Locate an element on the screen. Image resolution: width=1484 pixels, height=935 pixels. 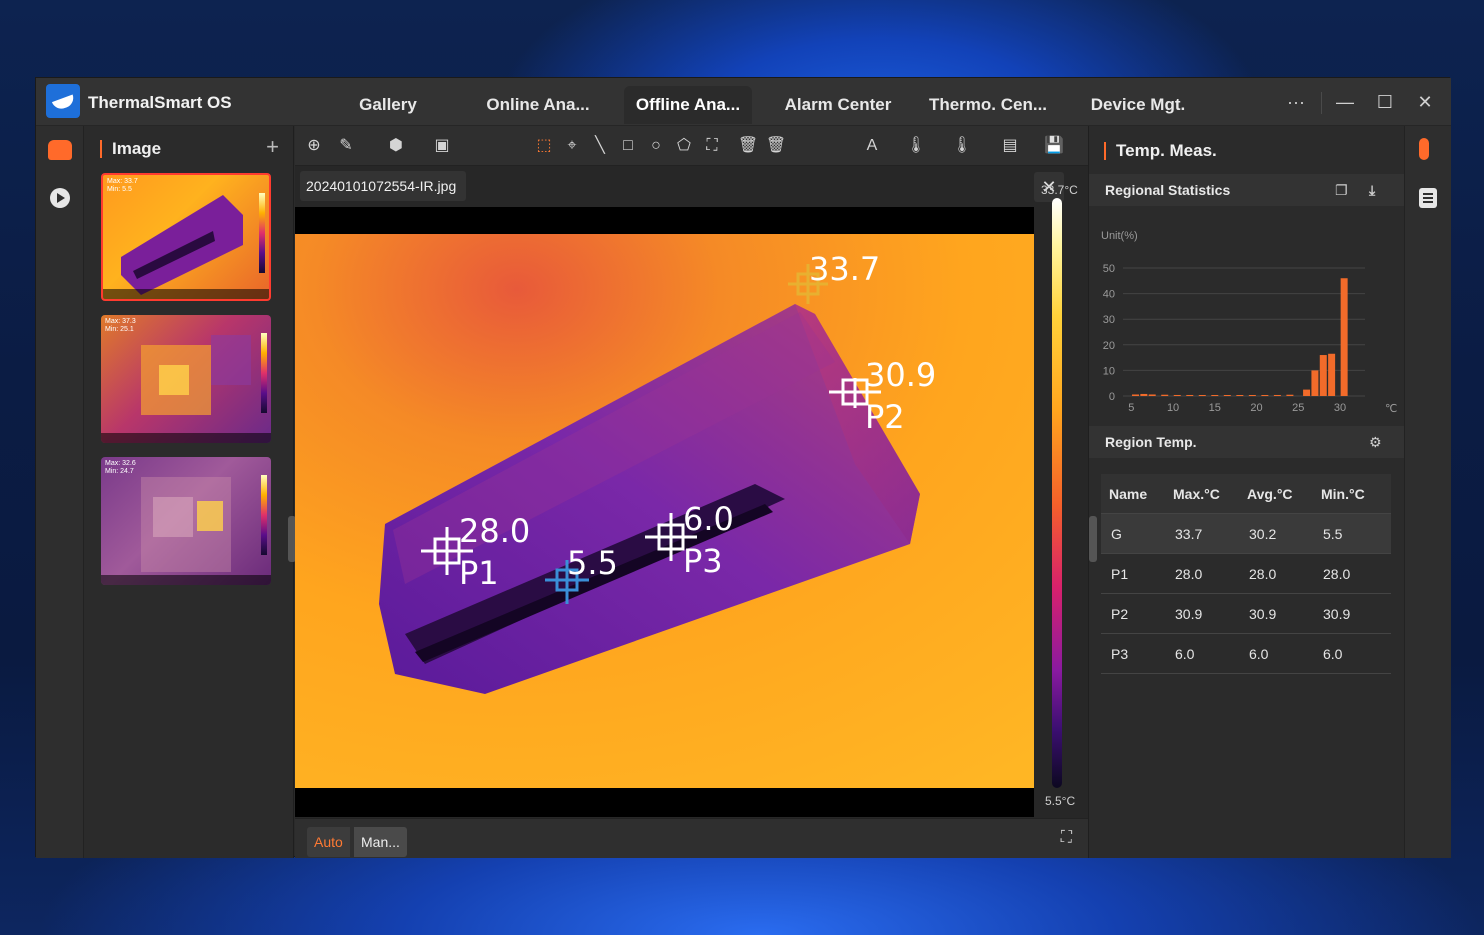
scale-max-label: 33.7°C is located at coordinates (1059, 190).